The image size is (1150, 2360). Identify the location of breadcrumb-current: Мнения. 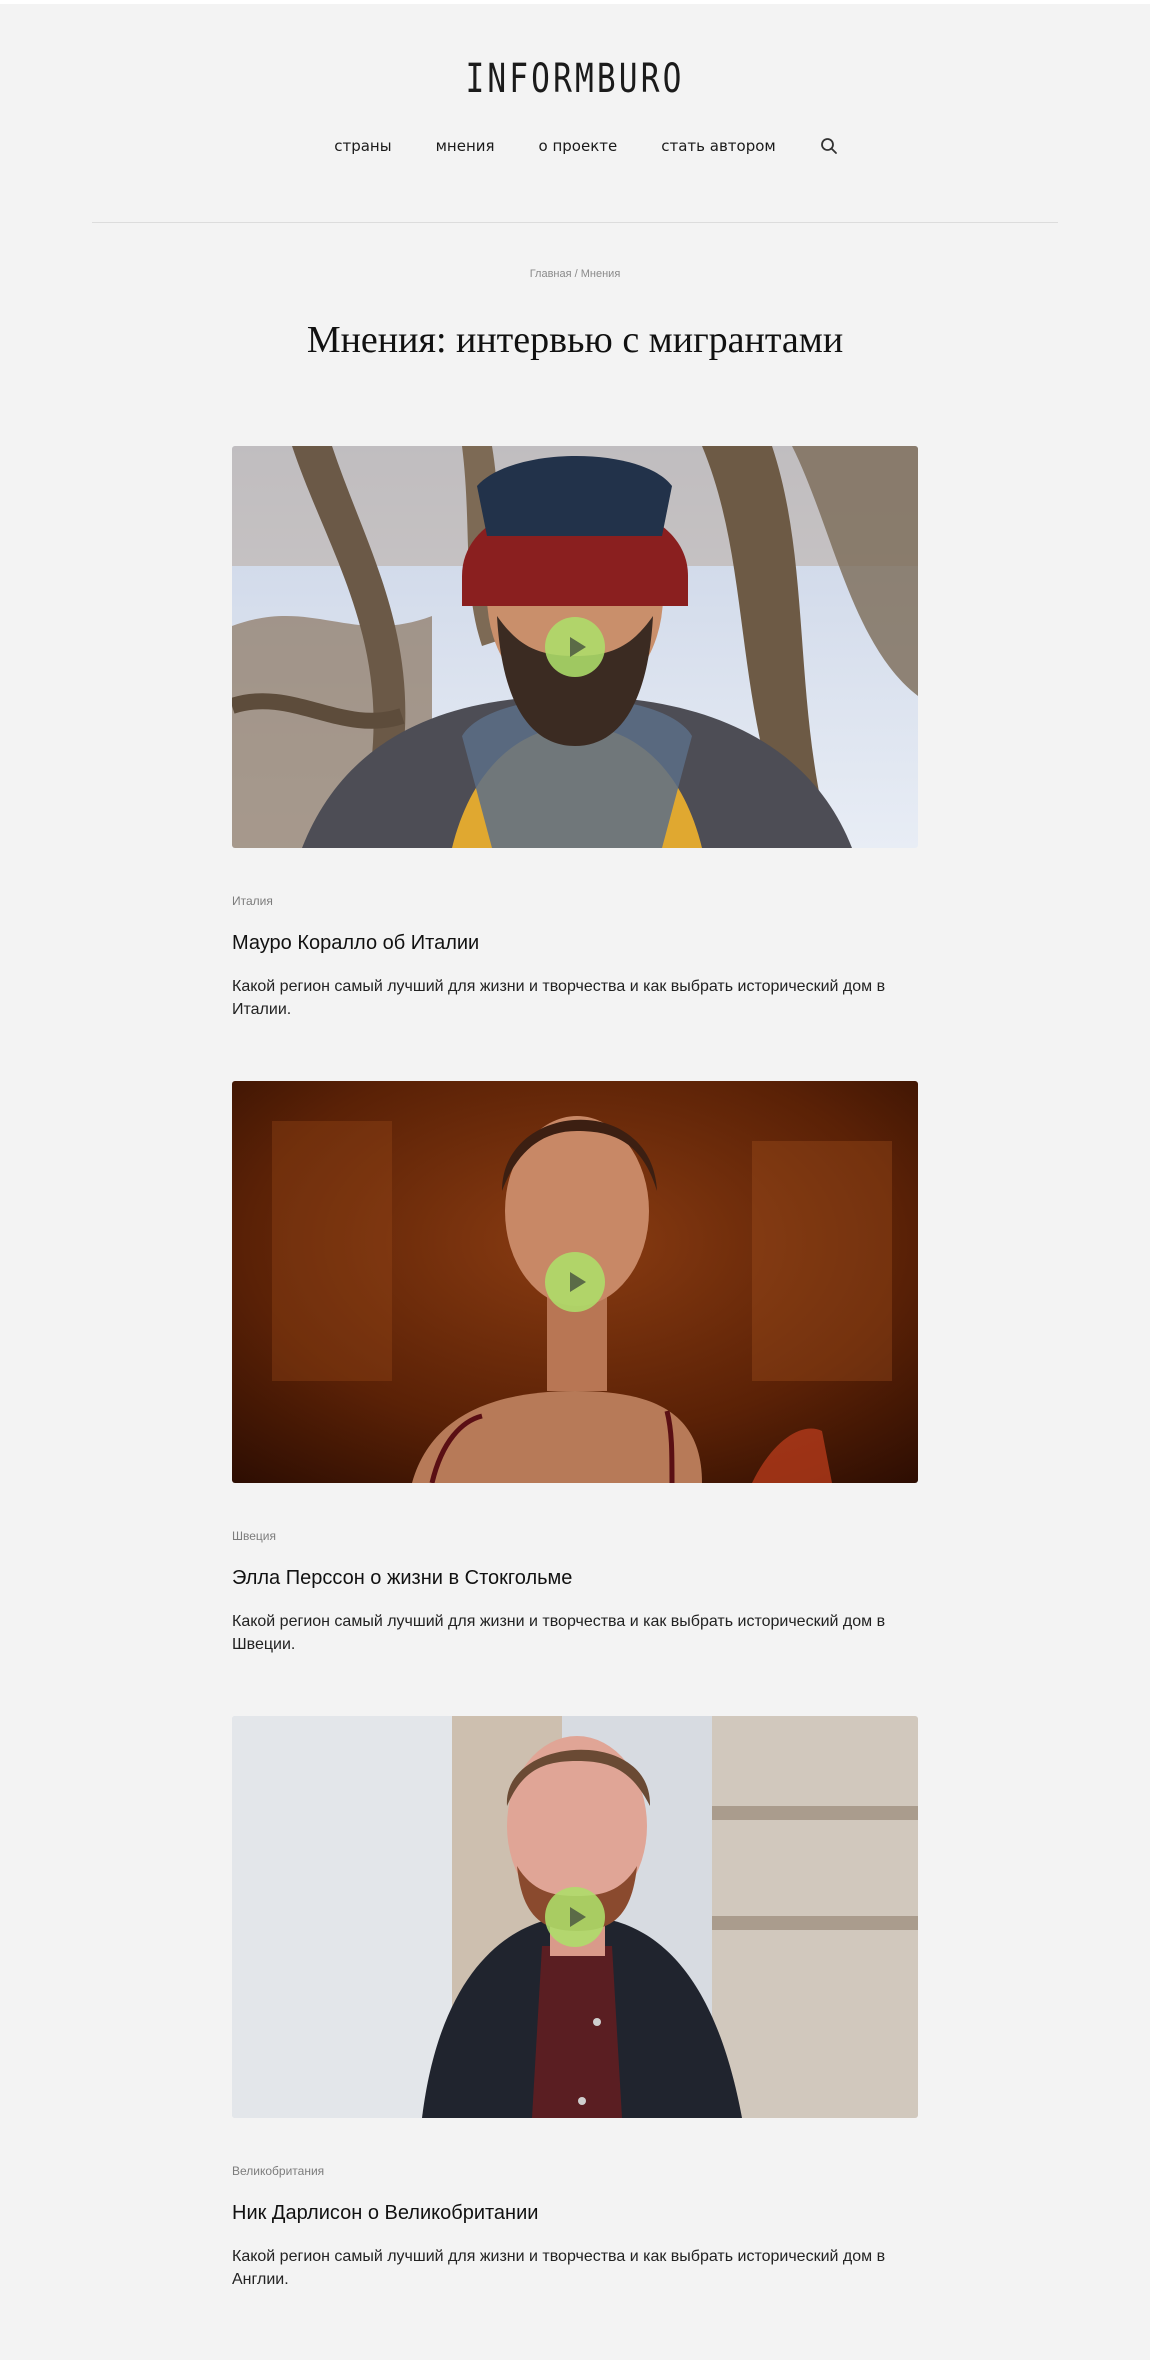
(600, 274).